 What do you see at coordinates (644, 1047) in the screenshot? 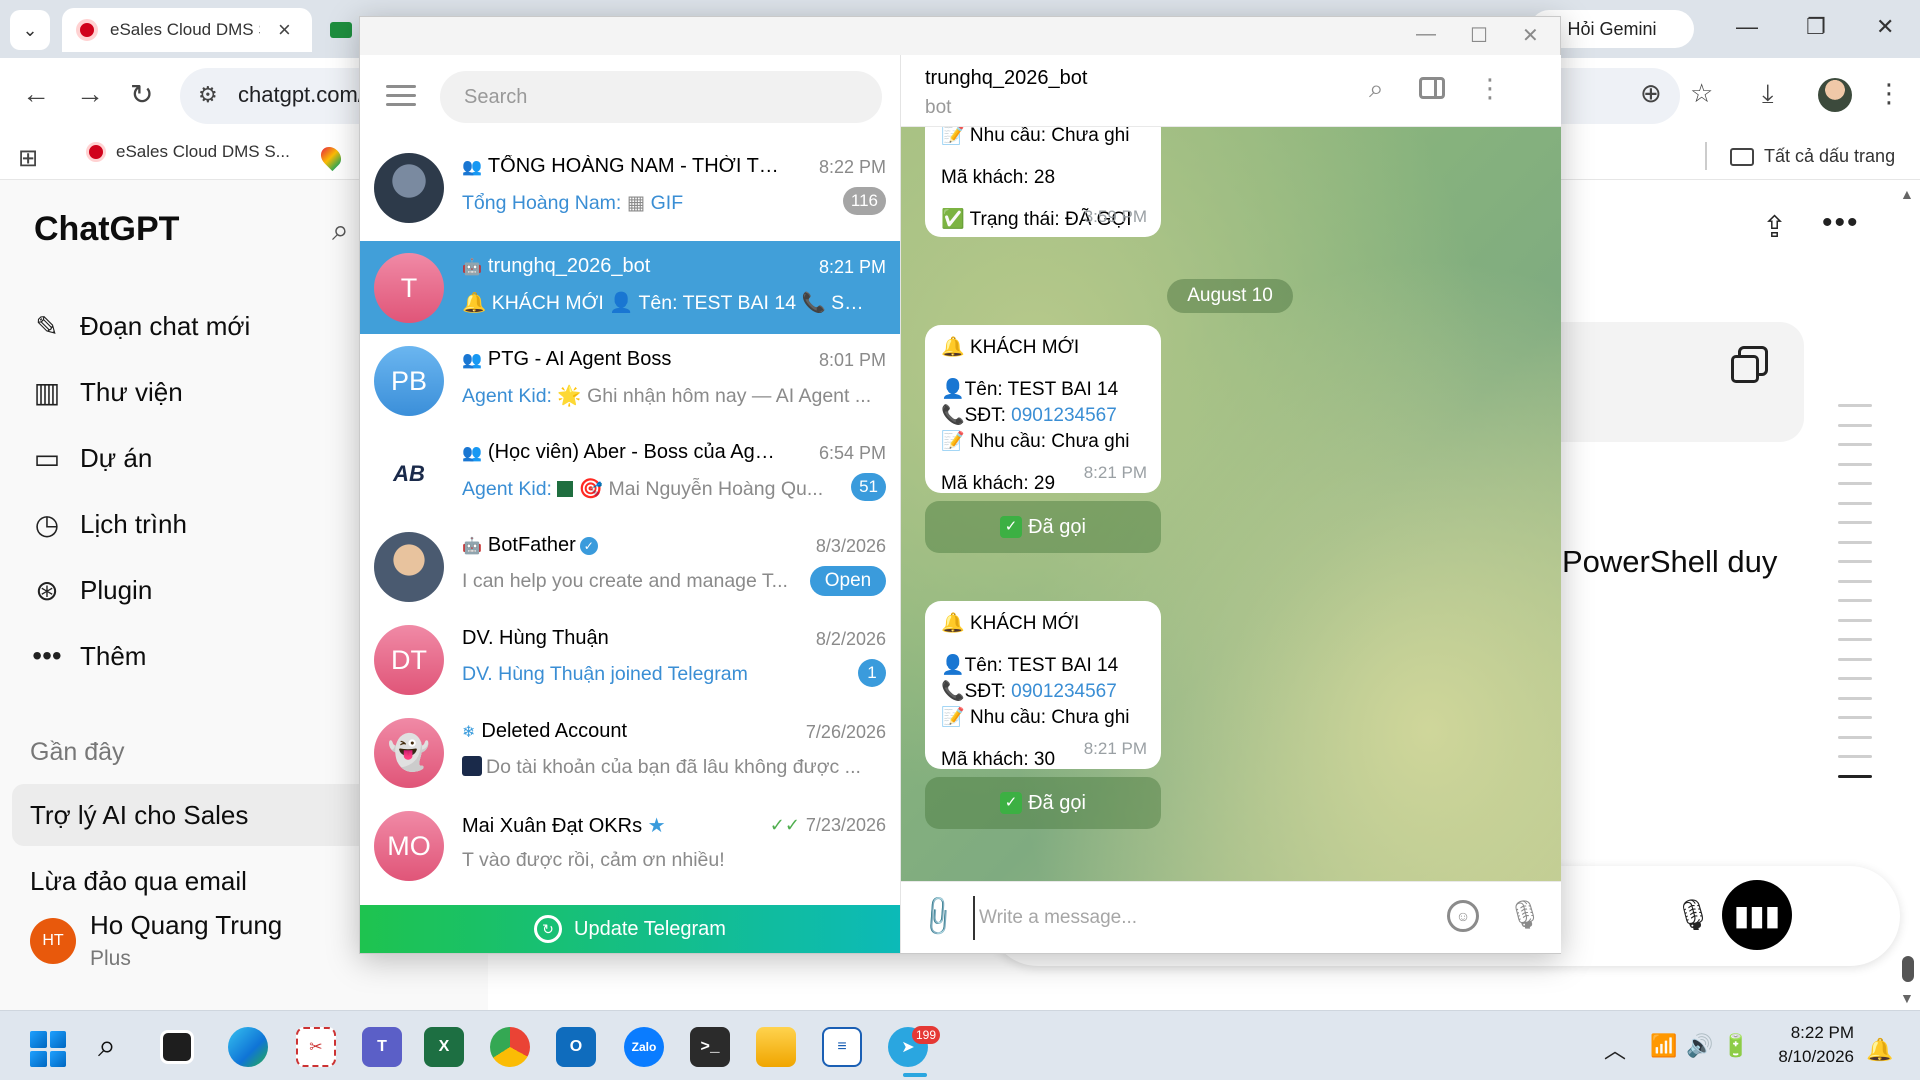
I see `zalo-icon: Zalo` at bounding box center [644, 1047].